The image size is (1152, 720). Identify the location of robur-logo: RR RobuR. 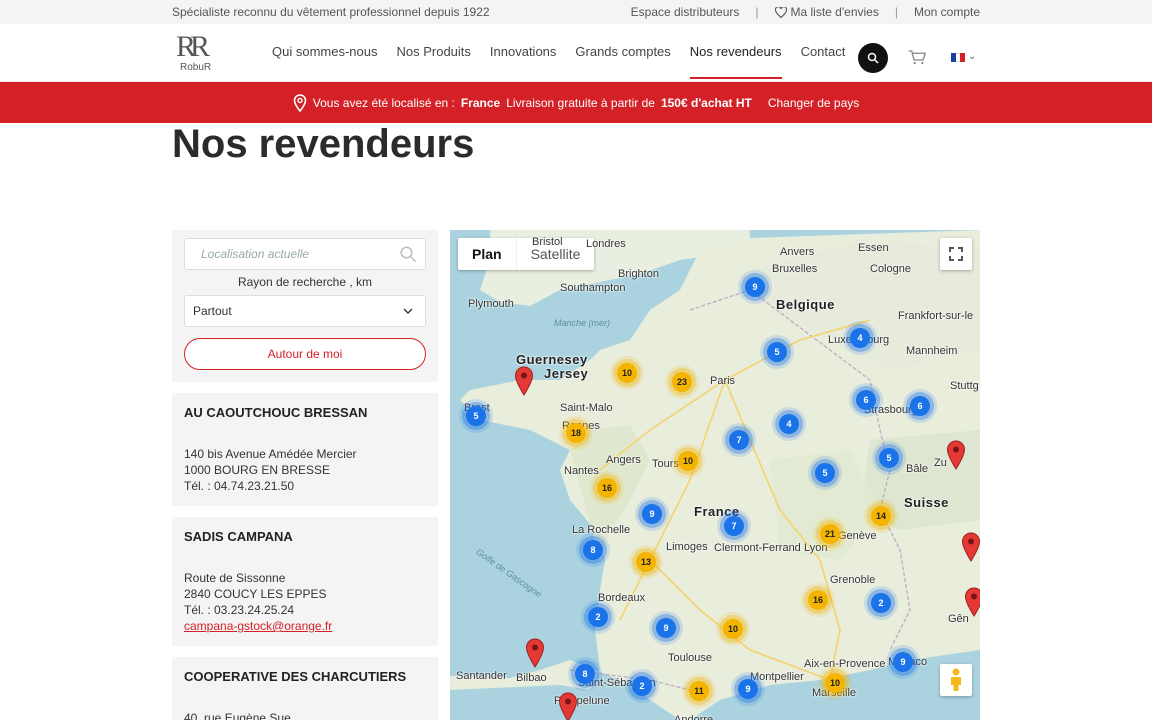
(200, 54).